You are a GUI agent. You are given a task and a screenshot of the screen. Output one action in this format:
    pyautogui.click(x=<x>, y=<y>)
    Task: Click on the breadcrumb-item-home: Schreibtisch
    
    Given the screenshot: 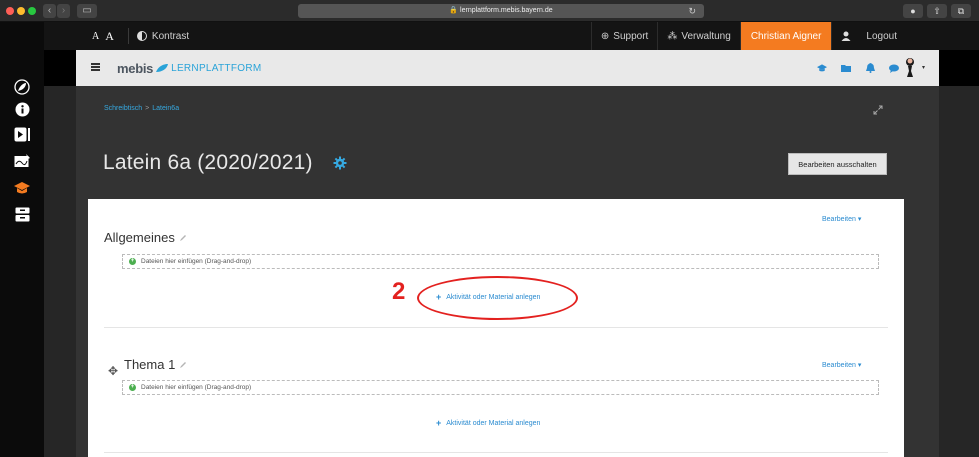 What is the action you would take?
    pyautogui.click(x=123, y=108)
    